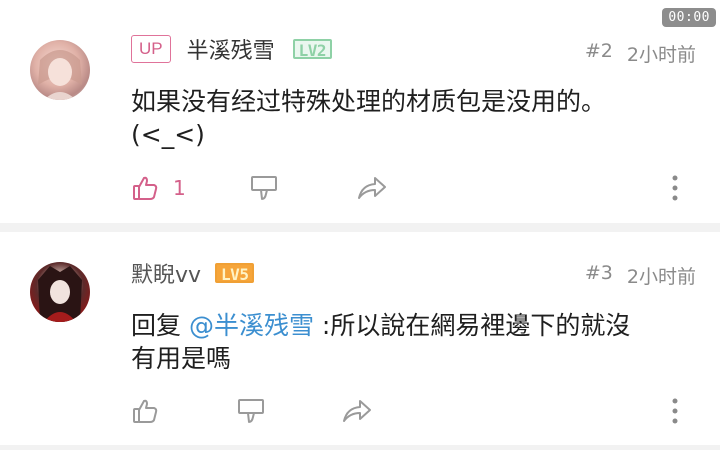 This screenshot has width=720, height=450. What do you see at coordinates (411, 118) in the screenshot?
I see `comment-text: 如果没有经过特殊处理的材质包是没用的。 (<_<)` at bounding box center [411, 118].